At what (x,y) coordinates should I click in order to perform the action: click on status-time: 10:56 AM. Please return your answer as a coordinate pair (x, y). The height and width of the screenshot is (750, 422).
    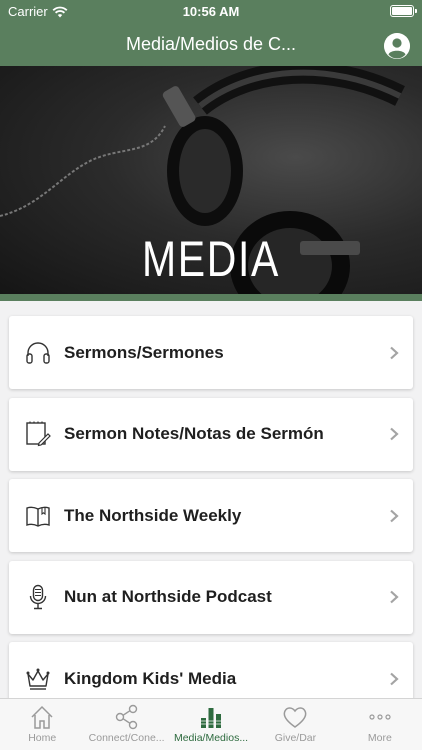
    Looking at the image, I should click on (211, 11).